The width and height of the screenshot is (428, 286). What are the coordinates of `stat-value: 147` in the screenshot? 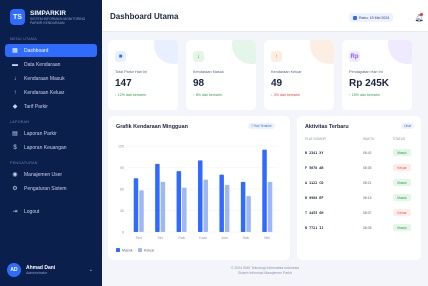 It's located at (123, 83).